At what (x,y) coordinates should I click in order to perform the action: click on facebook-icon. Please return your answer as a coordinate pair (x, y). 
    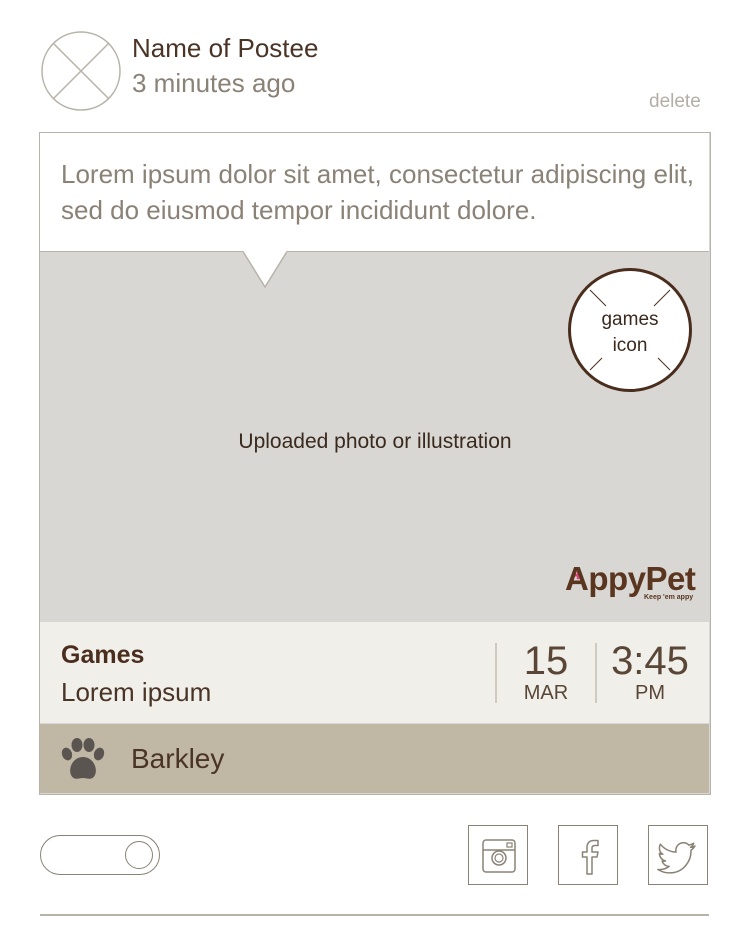
    Looking at the image, I should click on (590, 857).